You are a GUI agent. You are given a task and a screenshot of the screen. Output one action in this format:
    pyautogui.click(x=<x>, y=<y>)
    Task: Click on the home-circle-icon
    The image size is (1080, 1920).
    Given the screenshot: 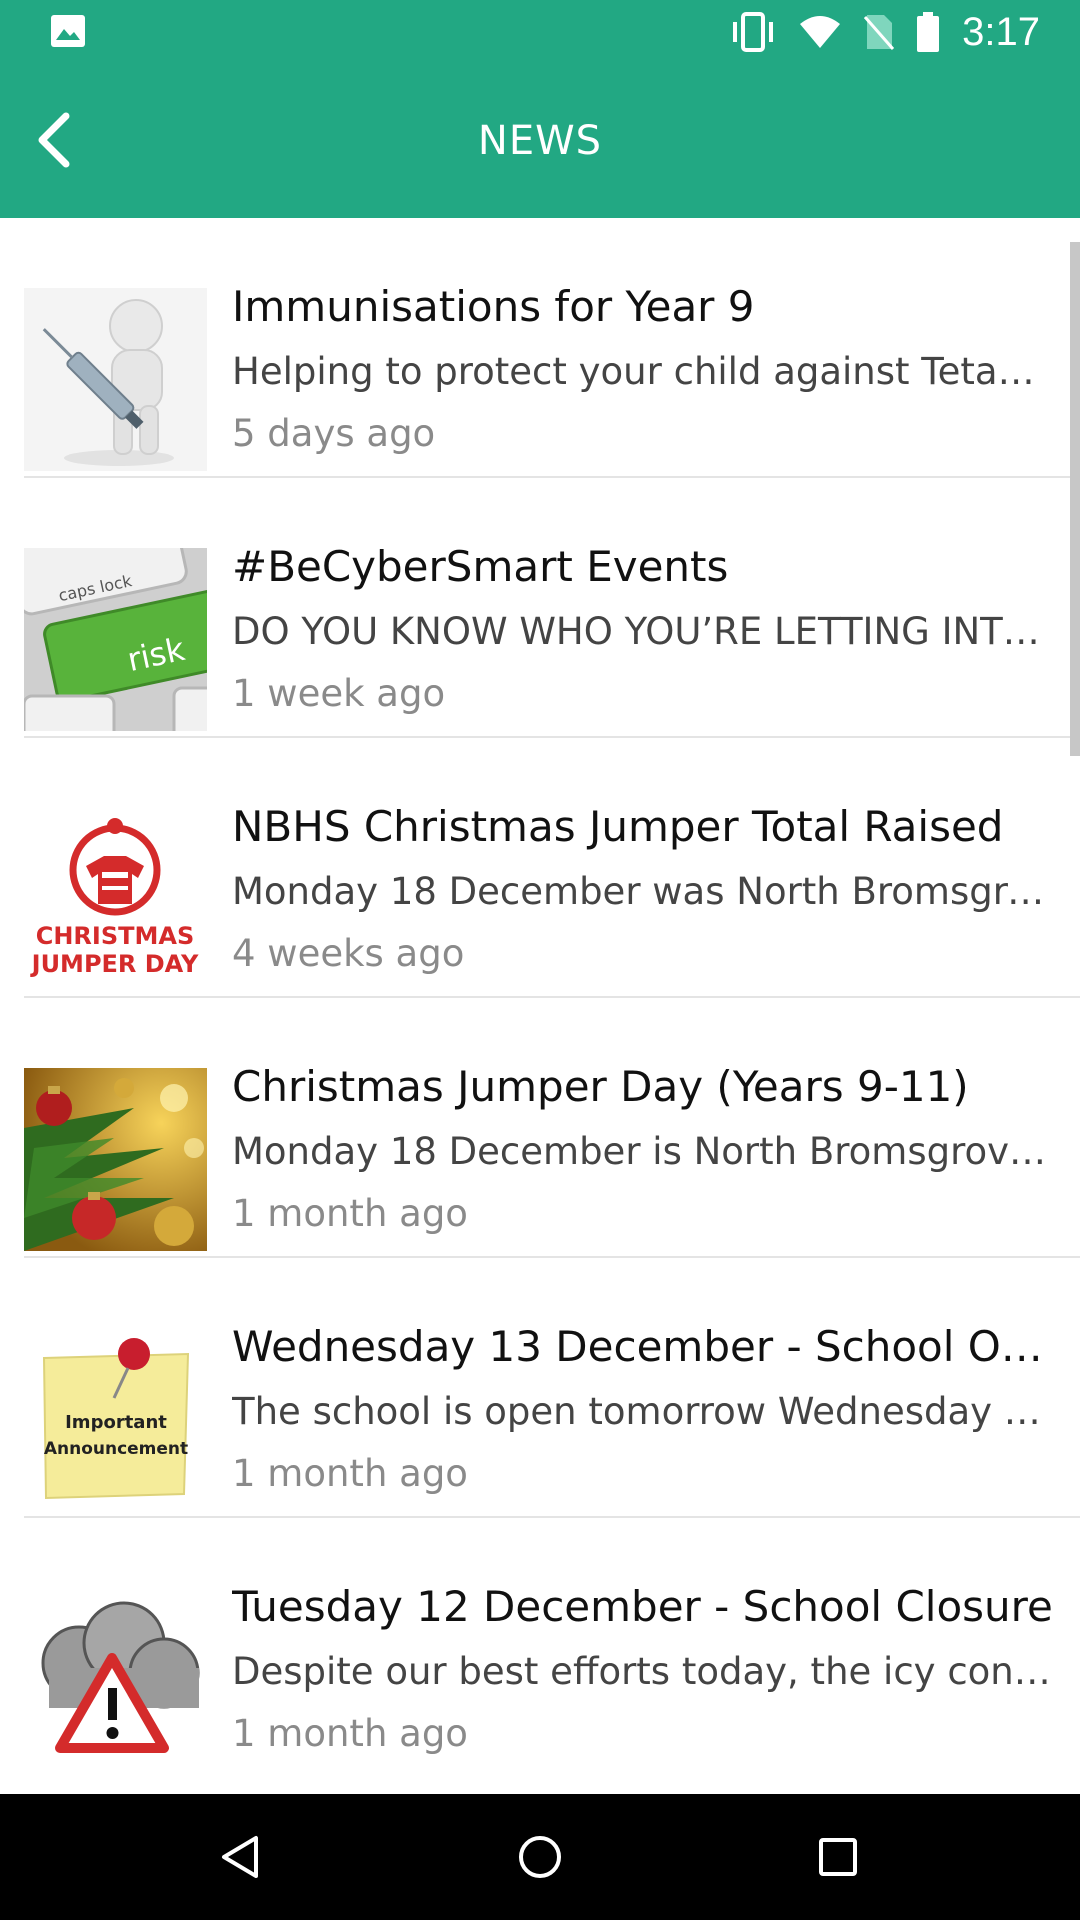 What is the action you would take?
    pyautogui.click(x=540, y=1857)
    